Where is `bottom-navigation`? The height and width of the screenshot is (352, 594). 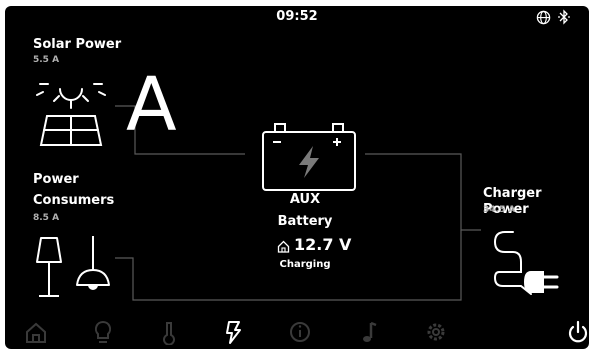
bottom-navigation is located at coordinates (297, 332).